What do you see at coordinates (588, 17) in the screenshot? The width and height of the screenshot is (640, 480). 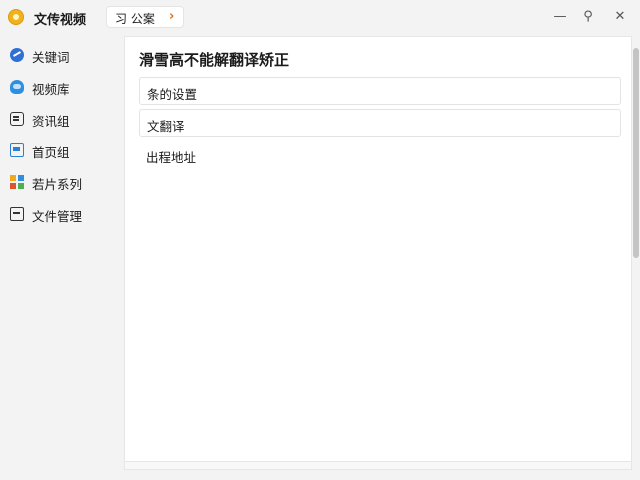 I see `pin-button: ⚲` at bounding box center [588, 17].